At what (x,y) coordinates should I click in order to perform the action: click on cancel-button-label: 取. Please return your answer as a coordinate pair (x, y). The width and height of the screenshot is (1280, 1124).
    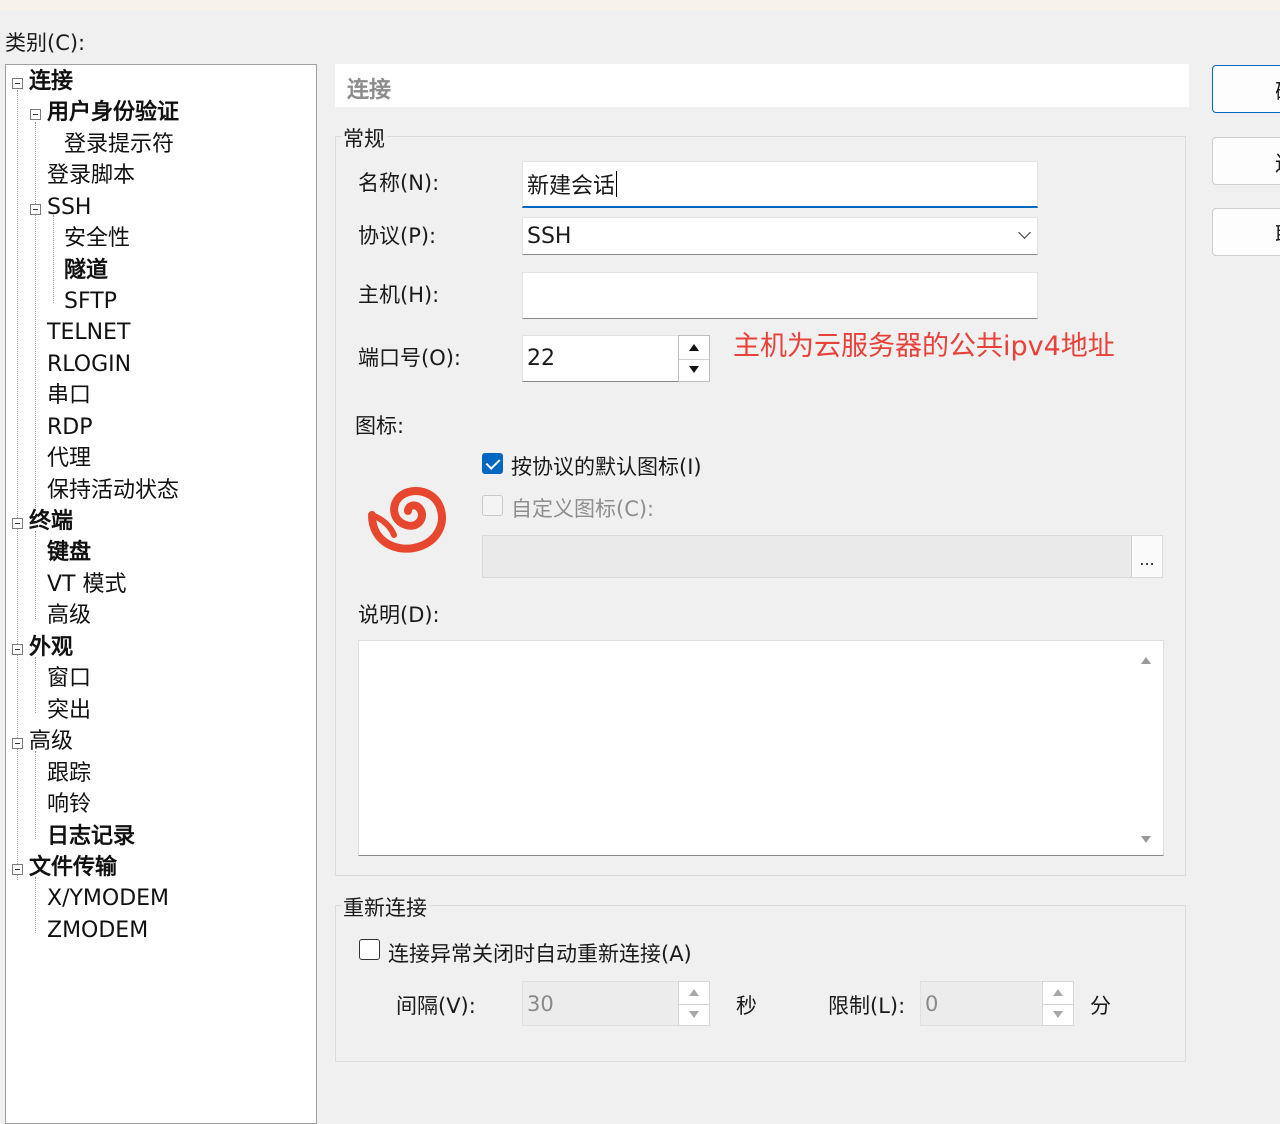
    Looking at the image, I should click on (1277, 234).